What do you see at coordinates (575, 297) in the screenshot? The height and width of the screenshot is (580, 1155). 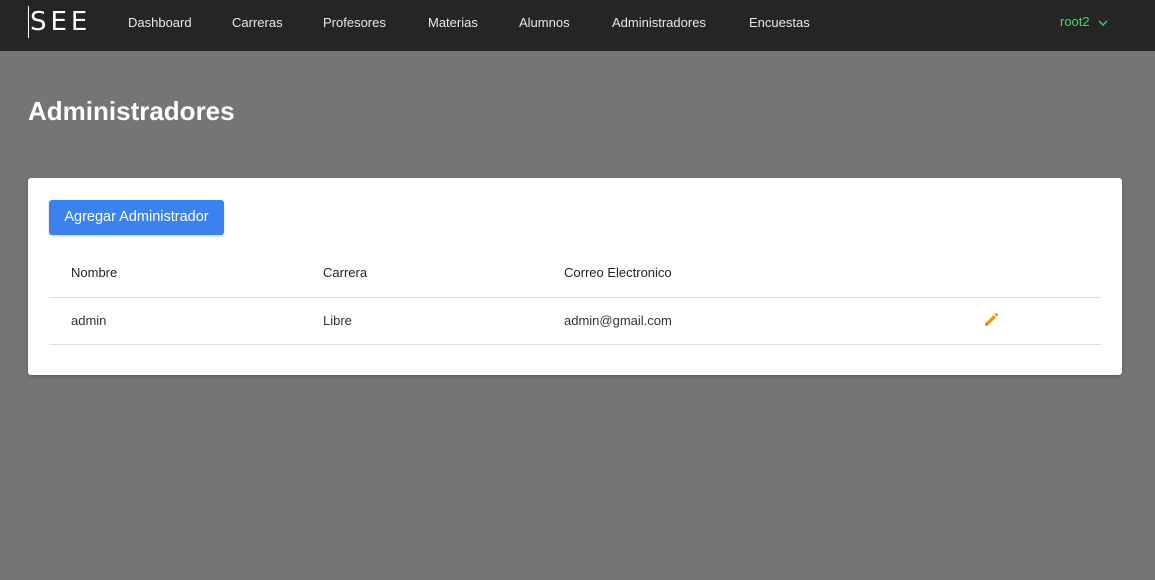 I see `header-divider` at bounding box center [575, 297].